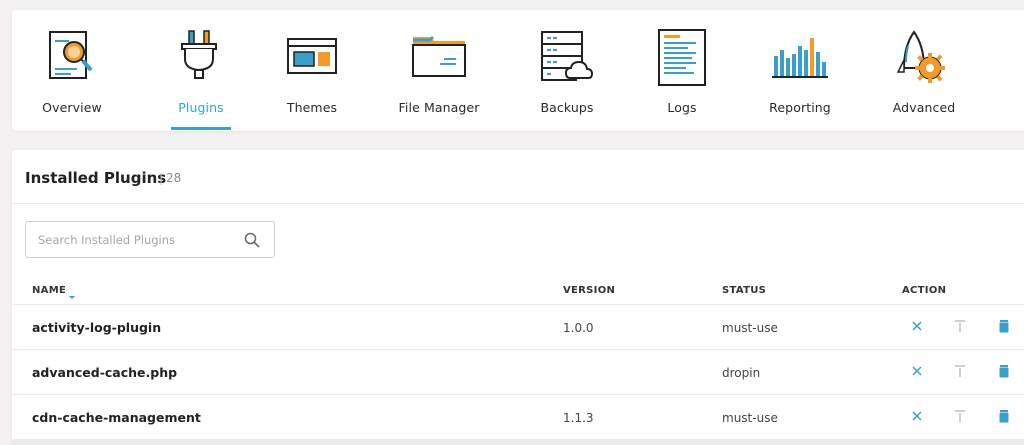 The height and width of the screenshot is (445, 1024). Describe the element at coordinates (741, 373) in the screenshot. I see `plugin-status: dropin` at that location.